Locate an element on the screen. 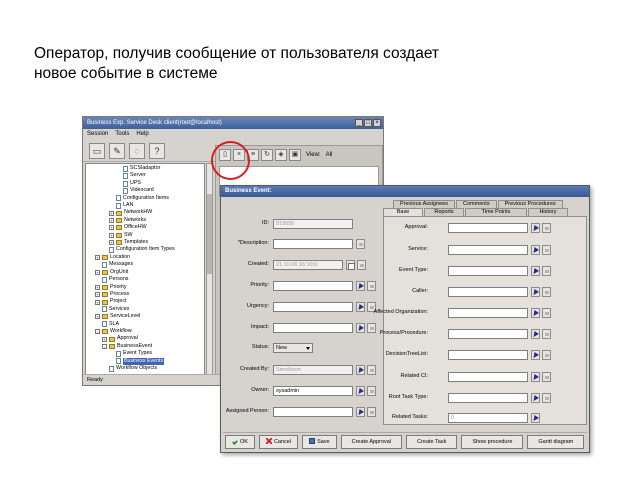 This screenshot has height=479, width=640. tree-item: + Priority is located at coordinates (145, 287).